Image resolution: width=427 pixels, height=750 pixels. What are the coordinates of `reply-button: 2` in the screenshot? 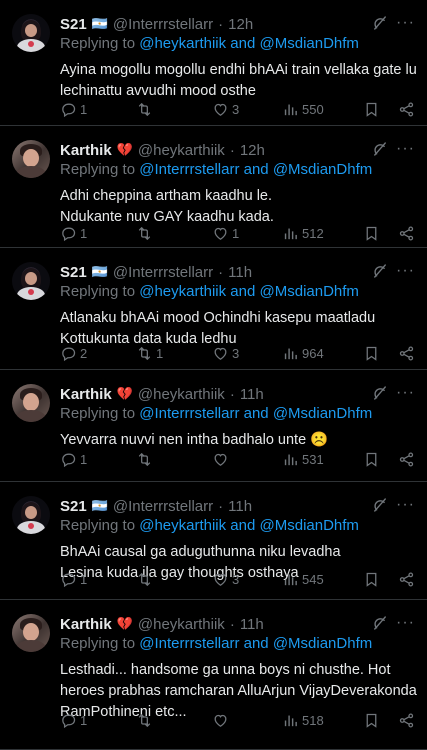 It's located at (73, 353).